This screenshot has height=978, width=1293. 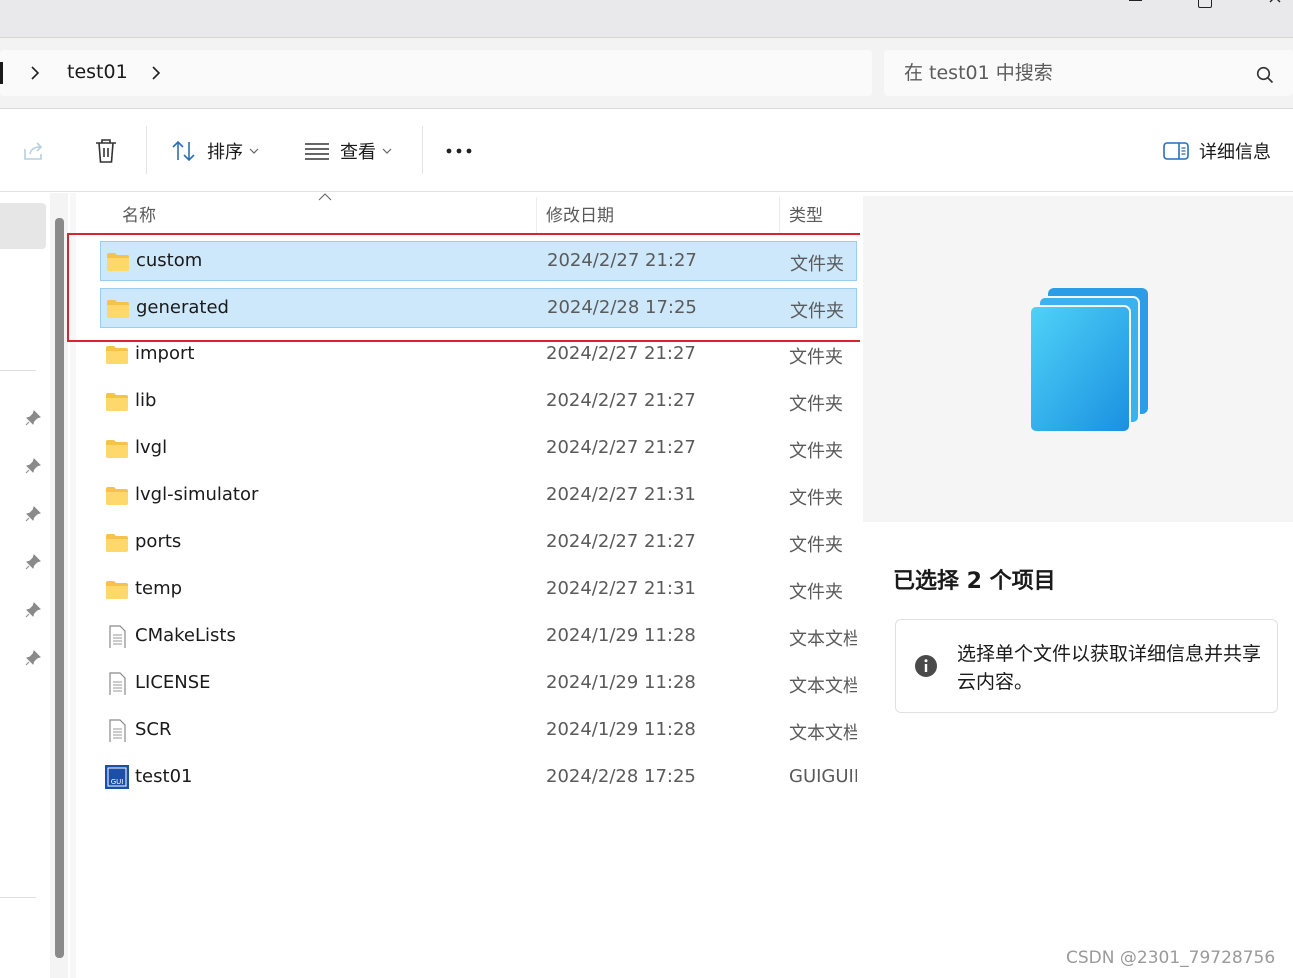 What do you see at coordinates (225, 152) in the screenshot?
I see `sort-label: 排序` at bounding box center [225, 152].